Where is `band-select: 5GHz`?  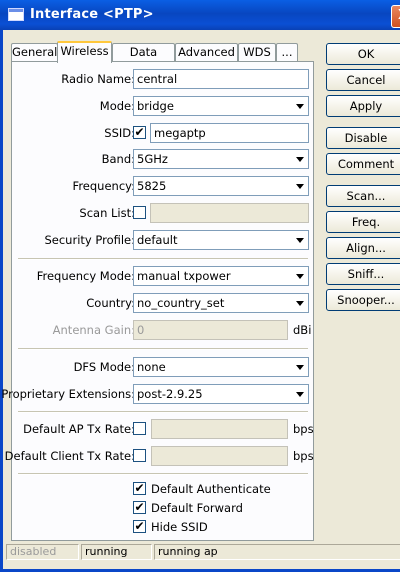 band-select: 5GHz is located at coordinates (221, 159).